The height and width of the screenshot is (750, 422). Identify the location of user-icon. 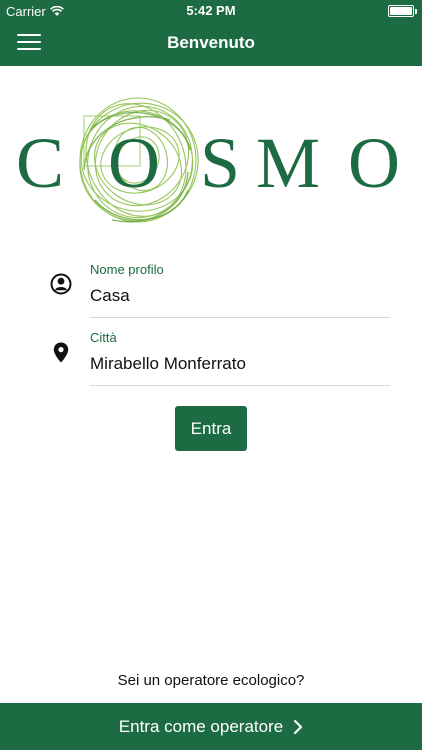
(61, 284).